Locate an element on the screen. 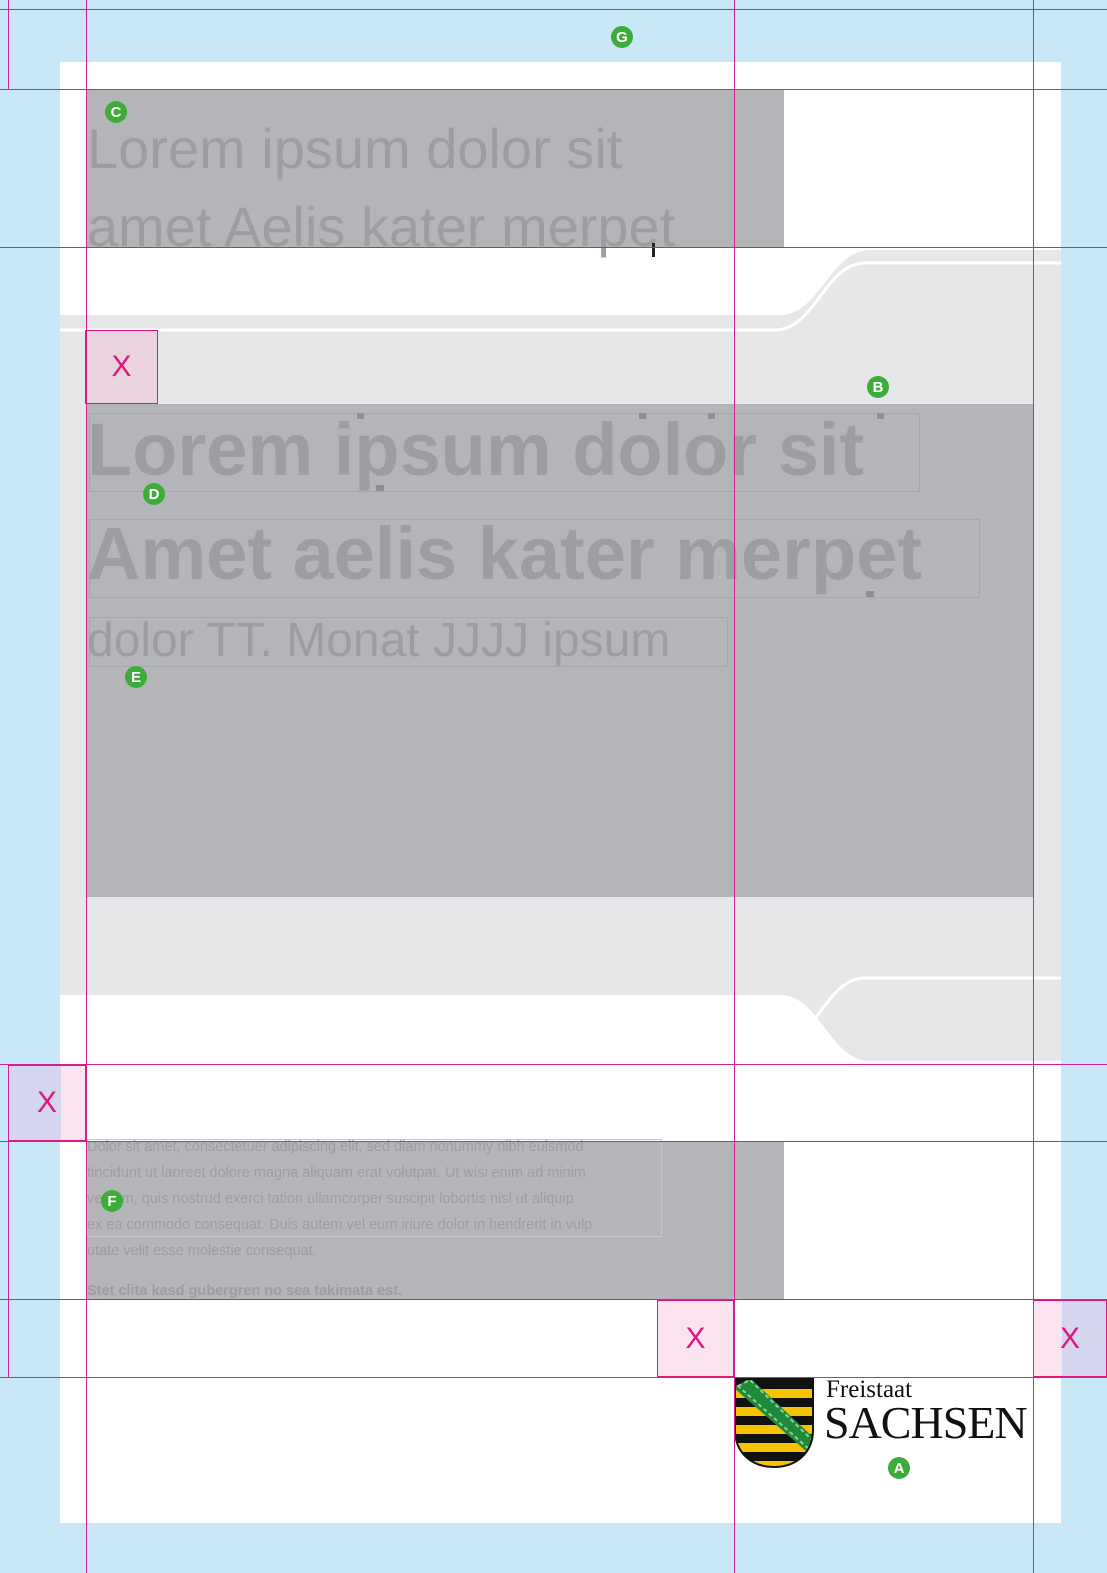 The image size is (1107, 1573). marker-b: B is located at coordinates (878, 387).